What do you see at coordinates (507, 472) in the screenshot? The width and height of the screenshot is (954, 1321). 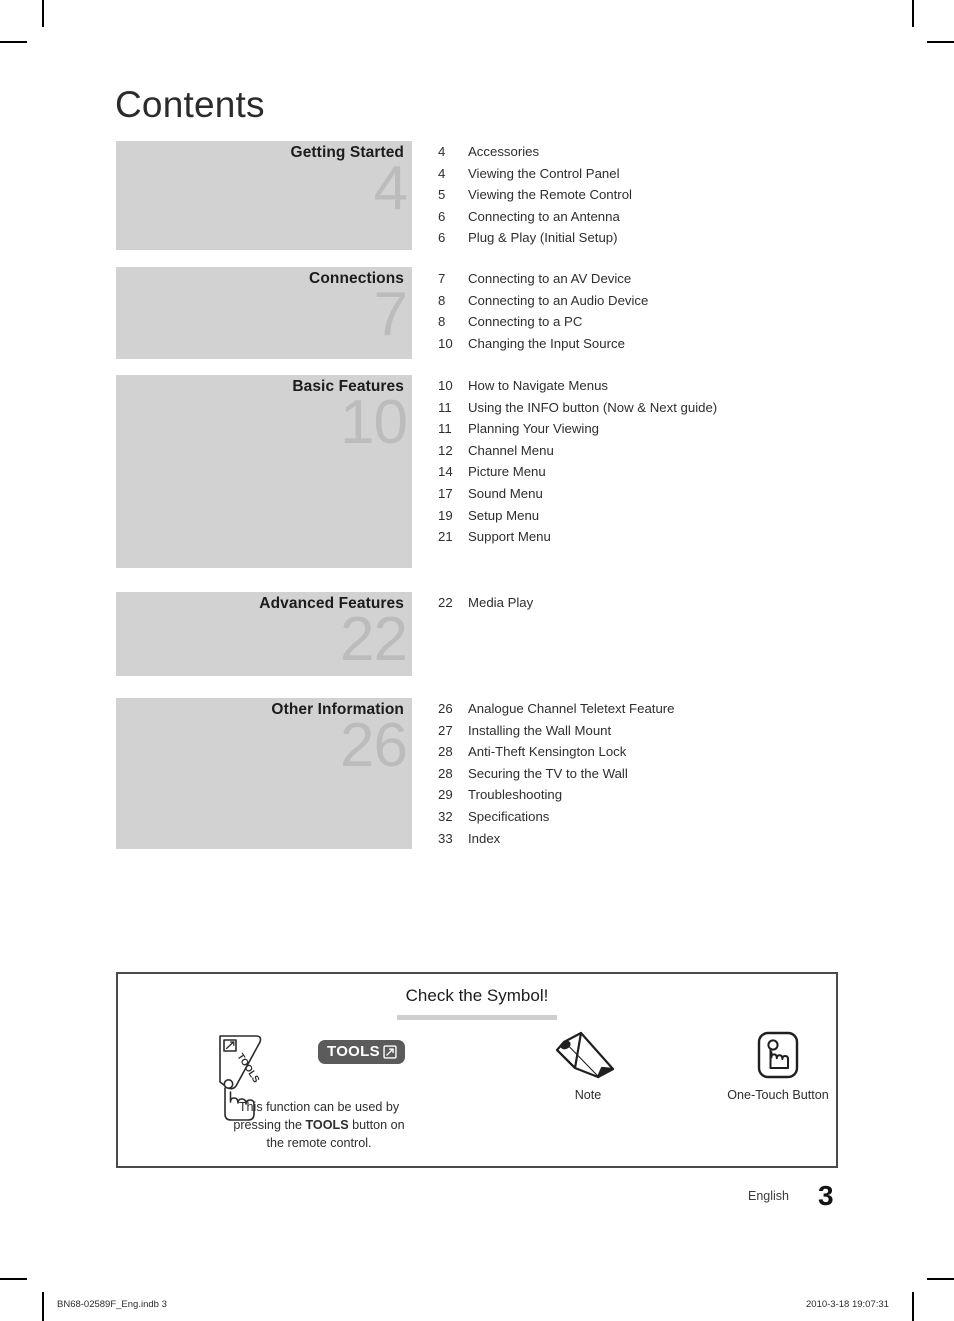 I see `toc-entry-name: Picture Menu` at bounding box center [507, 472].